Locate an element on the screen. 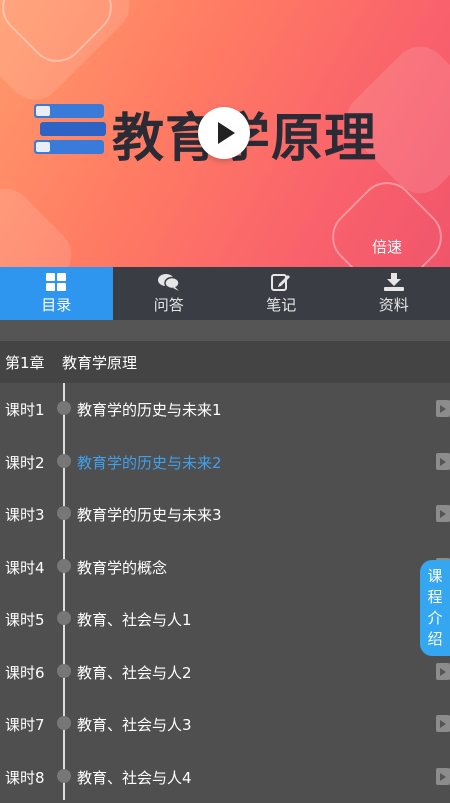 This screenshot has height=803, width=450. play-button is located at coordinates (224, 133).